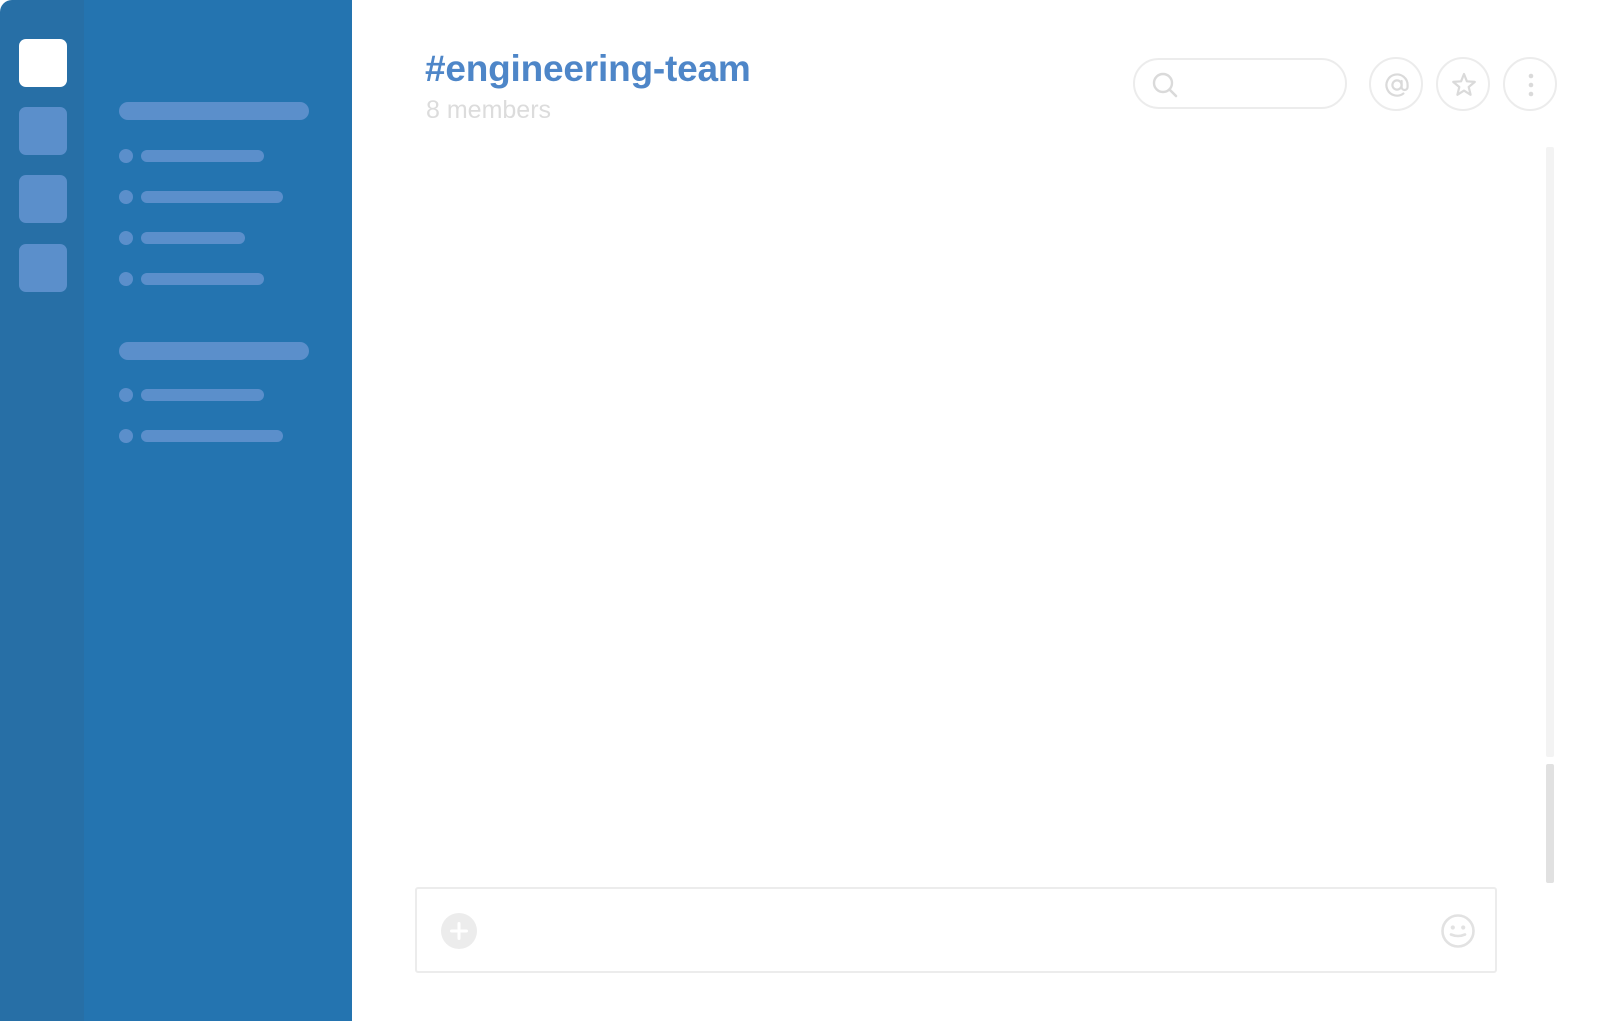 This screenshot has width=1600, height=1021. Describe the element at coordinates (214, 351) in the screenshot. I see `sidebar-section-header-direct-messages` at that location.